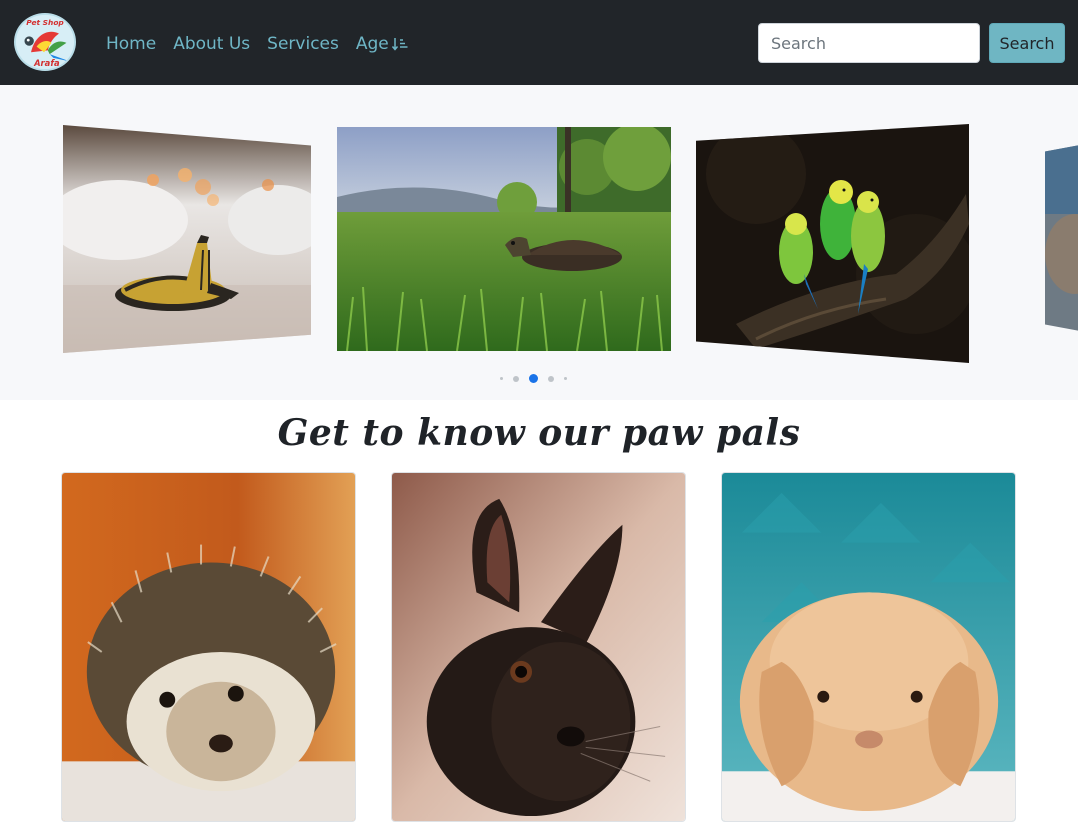 The height and width of the screenshot is (822, 1078). What do you see at coordinates (538, 647) in the screenshot?
I see `pet-card-black-rabbit` at bounding box center [538, 647].